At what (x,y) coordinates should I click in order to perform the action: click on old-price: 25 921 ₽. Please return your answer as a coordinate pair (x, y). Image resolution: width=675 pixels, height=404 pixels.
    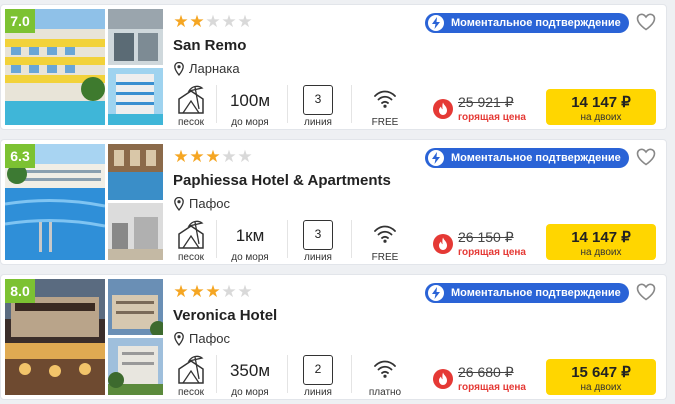
    Looking at the image, I should click on (486, 102).